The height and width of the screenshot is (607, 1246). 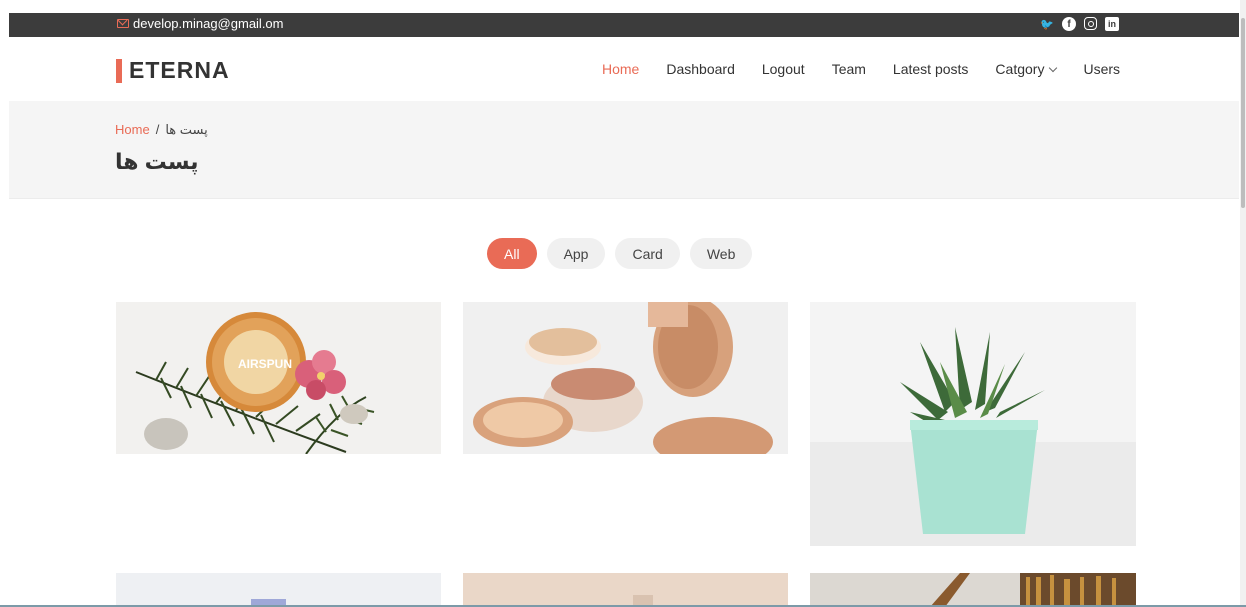 I want to click on nav-logout: Logout, so click(x=783, y=69).